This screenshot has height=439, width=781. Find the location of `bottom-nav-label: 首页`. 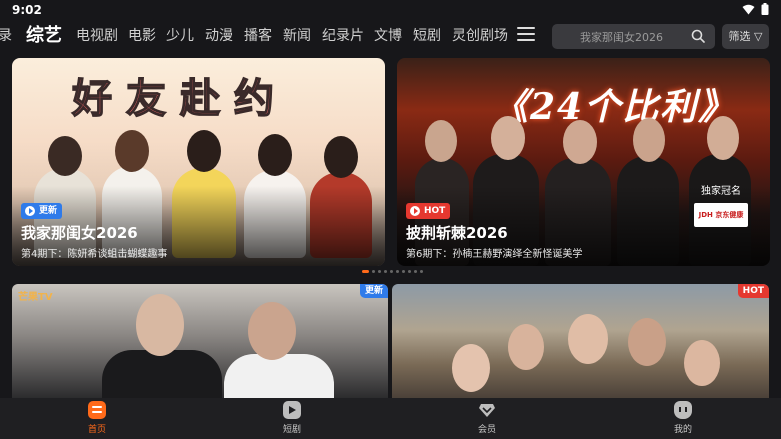

bottom-nav-label: 首页 is located at coordinates (96, 430).